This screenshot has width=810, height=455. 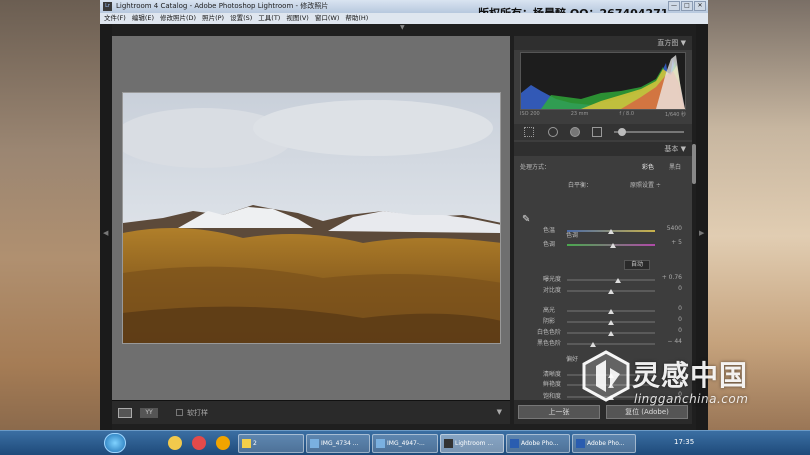 I want to click on histogram, so click(x=603, y=81).